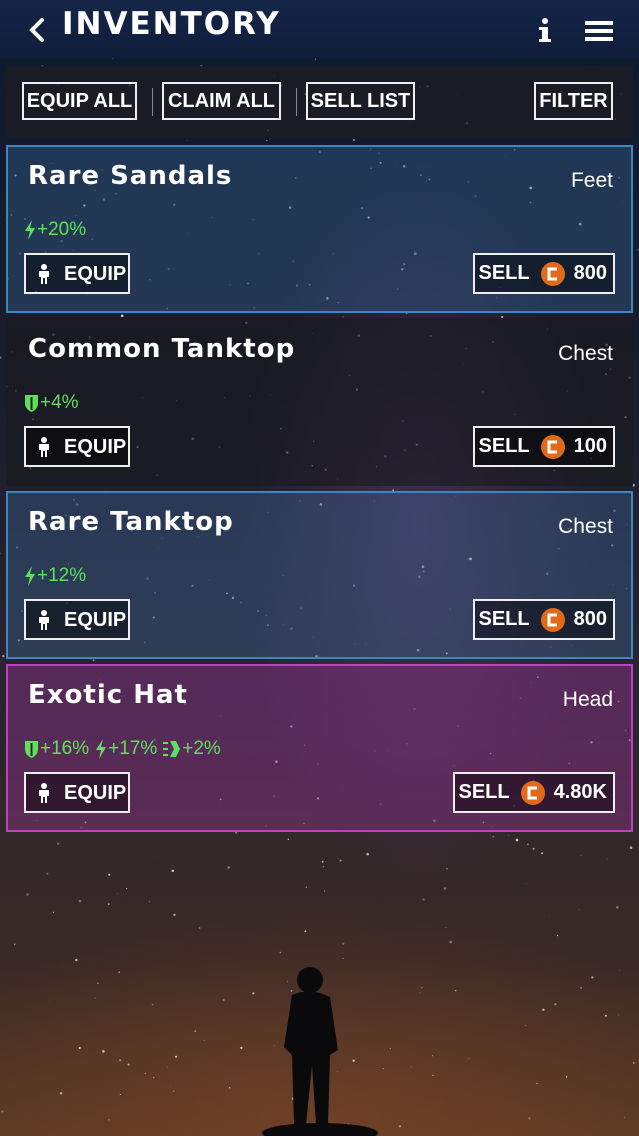  What do you see at coordinates (162, 349) in the screenshot?
I see `item-name: Common Tanktop` at bounding box center [162, 349].